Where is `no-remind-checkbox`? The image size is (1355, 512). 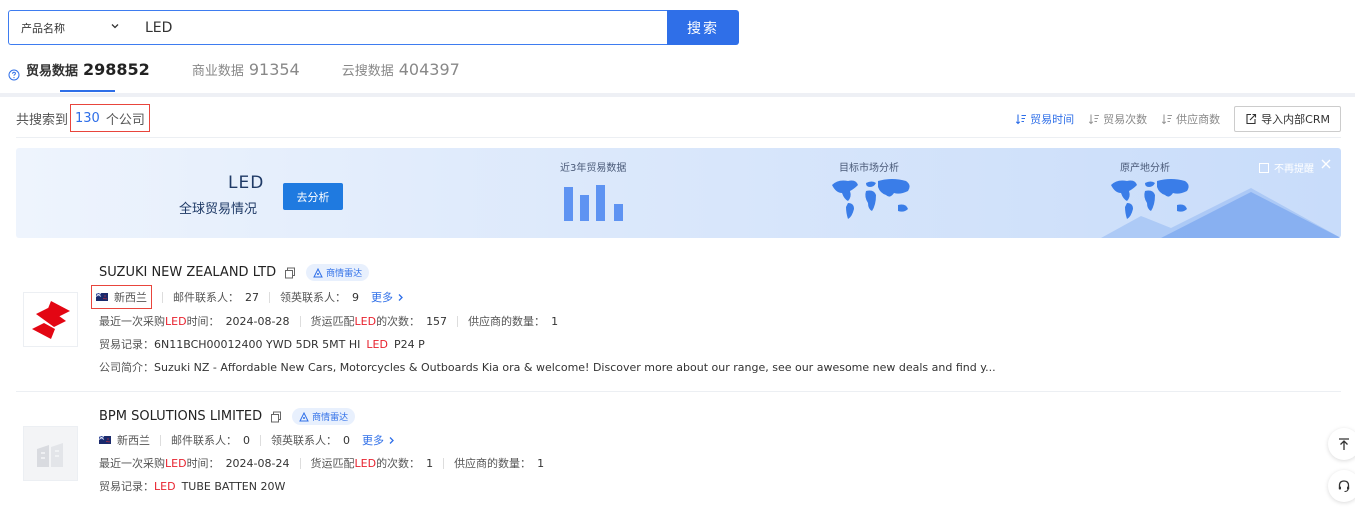 no-remind-checkbox is located at coordinates (1264, 167).